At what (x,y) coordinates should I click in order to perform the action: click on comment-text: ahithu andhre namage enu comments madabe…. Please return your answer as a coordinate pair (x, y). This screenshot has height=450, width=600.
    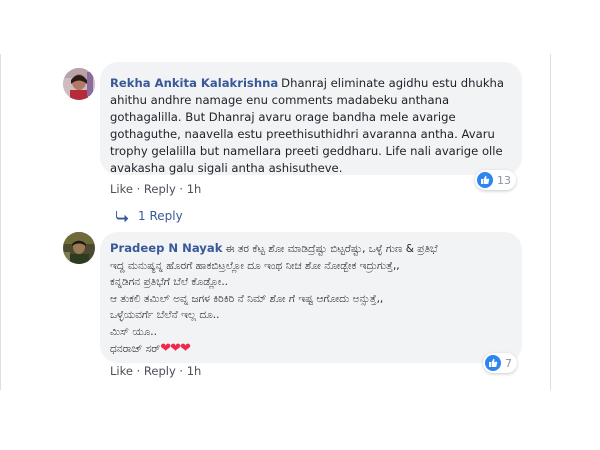
    Looking at the image, I should click on (280, 100).